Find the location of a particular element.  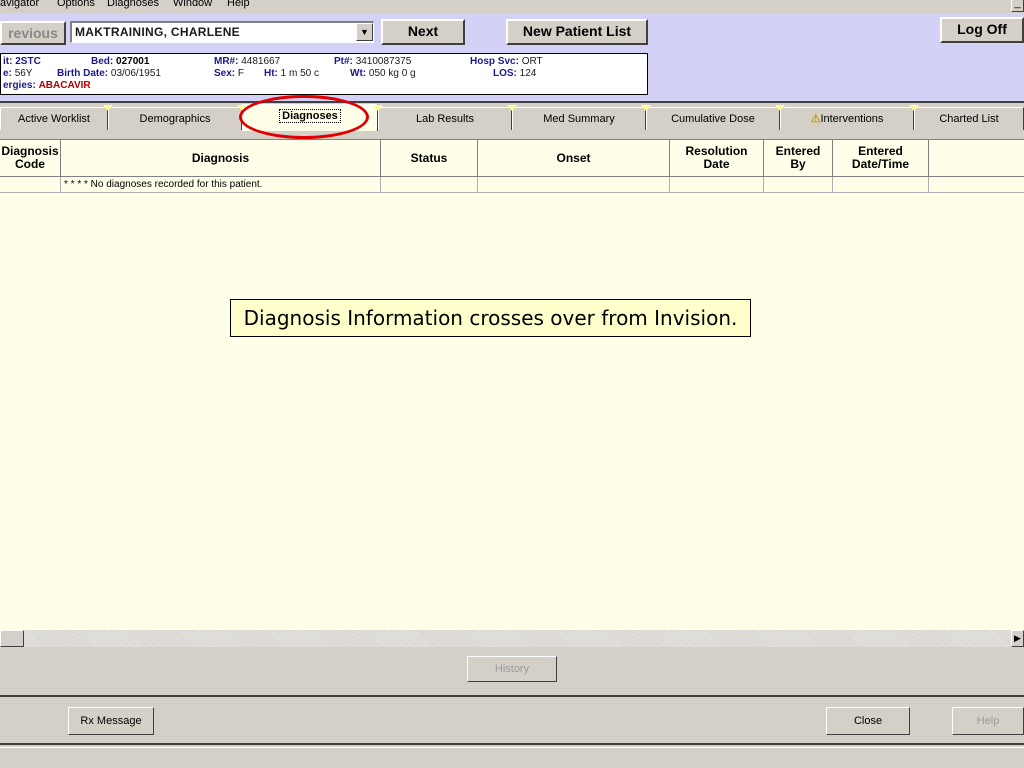

cell-resolution-date is located at coordinates (717, 185).